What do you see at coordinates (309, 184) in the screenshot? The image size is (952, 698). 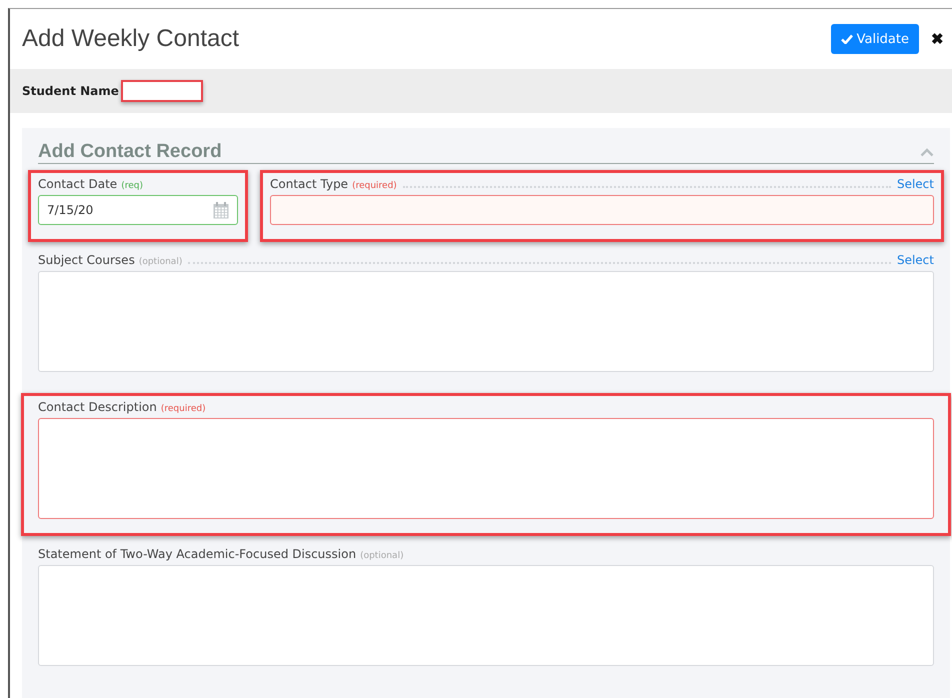 I see `field-label: Contact Type` at bounding box center [309, 184].